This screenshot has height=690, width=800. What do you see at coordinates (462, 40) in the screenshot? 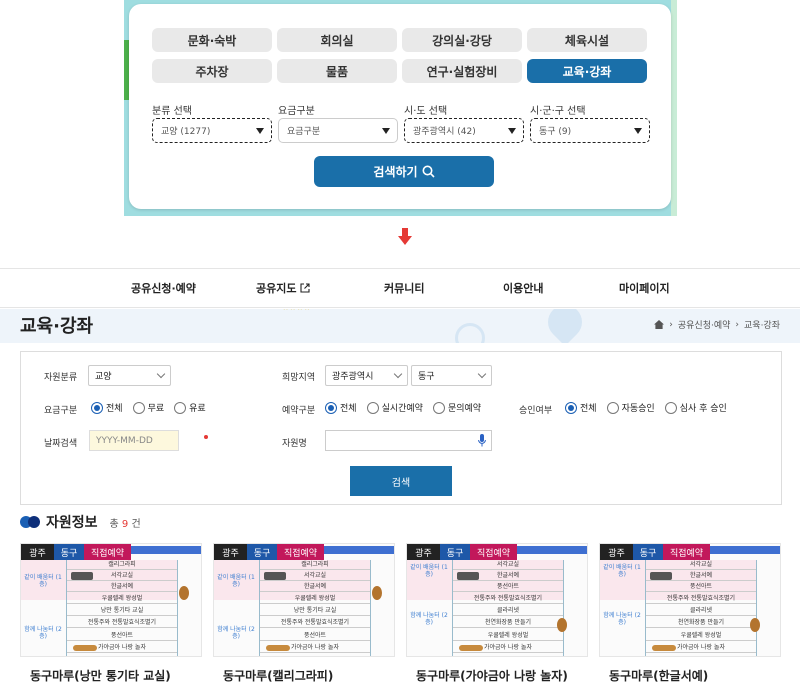
I see `category-button-lecture-hall: 강의실·강당` at bounding box center [462, 40].